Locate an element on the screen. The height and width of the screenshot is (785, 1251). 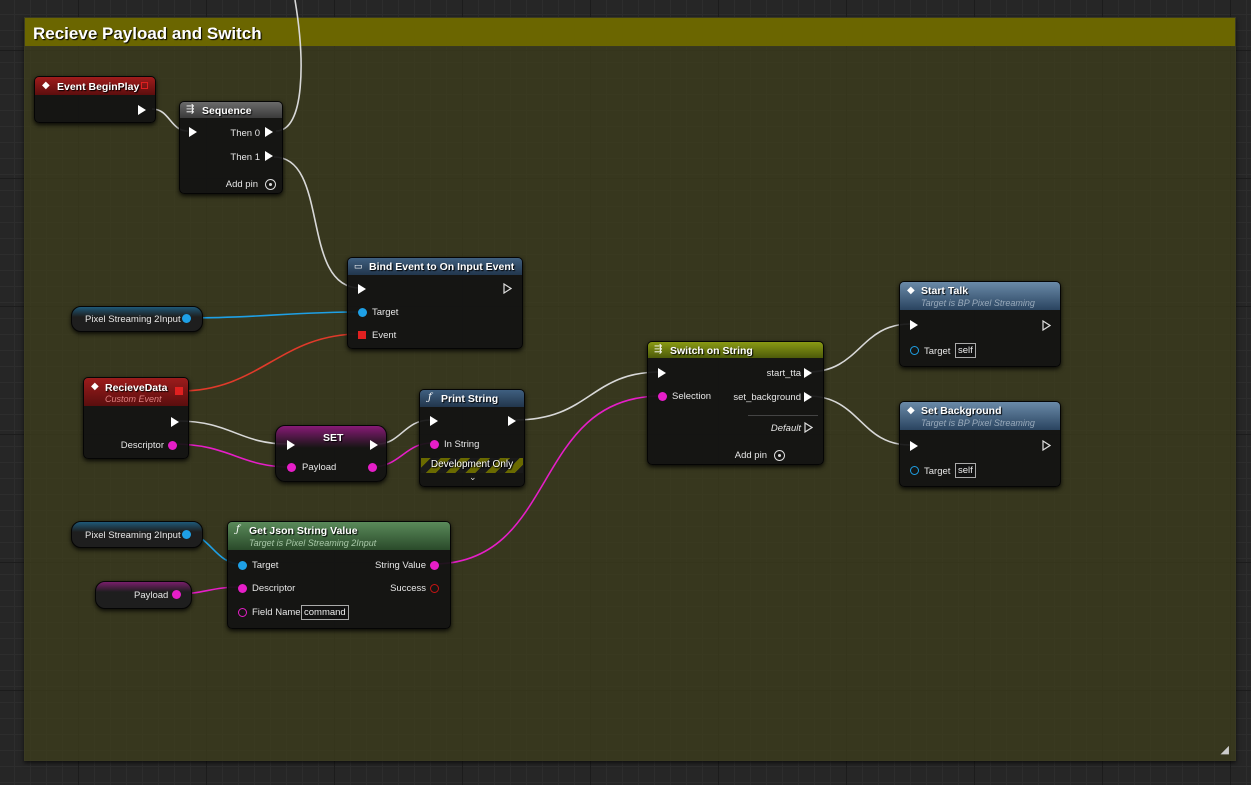
default-exec-pin is located at coordinates (808, 427).